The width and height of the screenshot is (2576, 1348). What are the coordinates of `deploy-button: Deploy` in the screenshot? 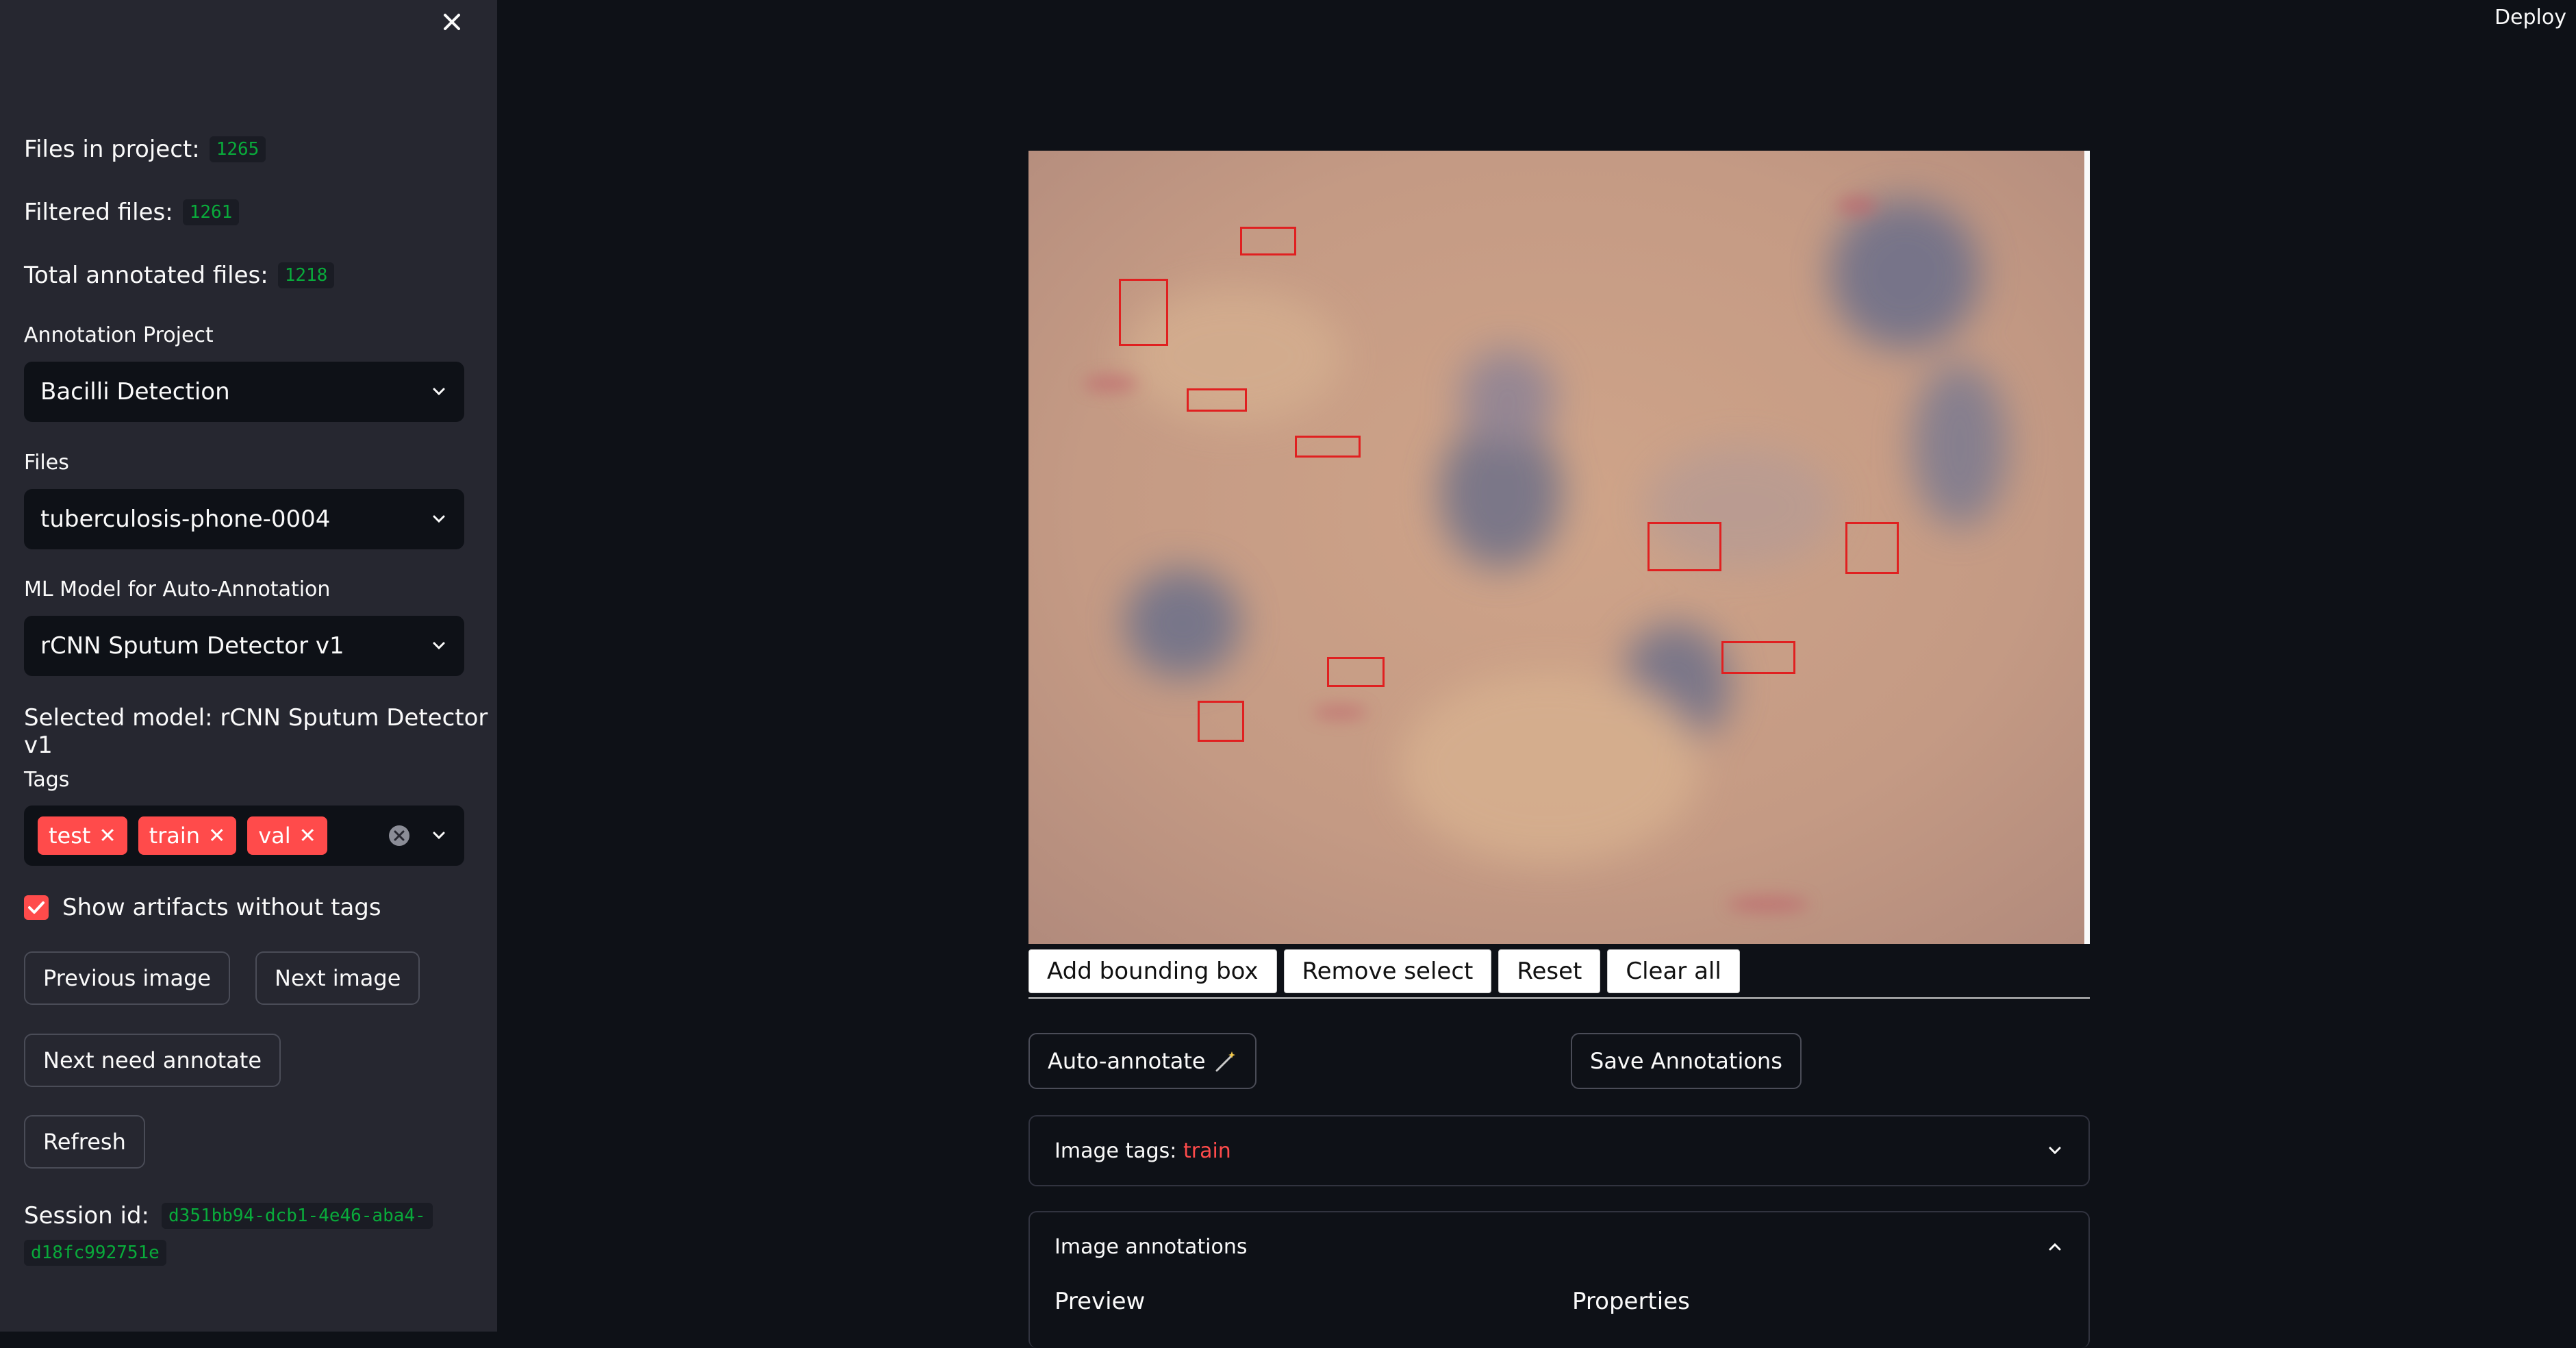 It's located at (2530, 17).